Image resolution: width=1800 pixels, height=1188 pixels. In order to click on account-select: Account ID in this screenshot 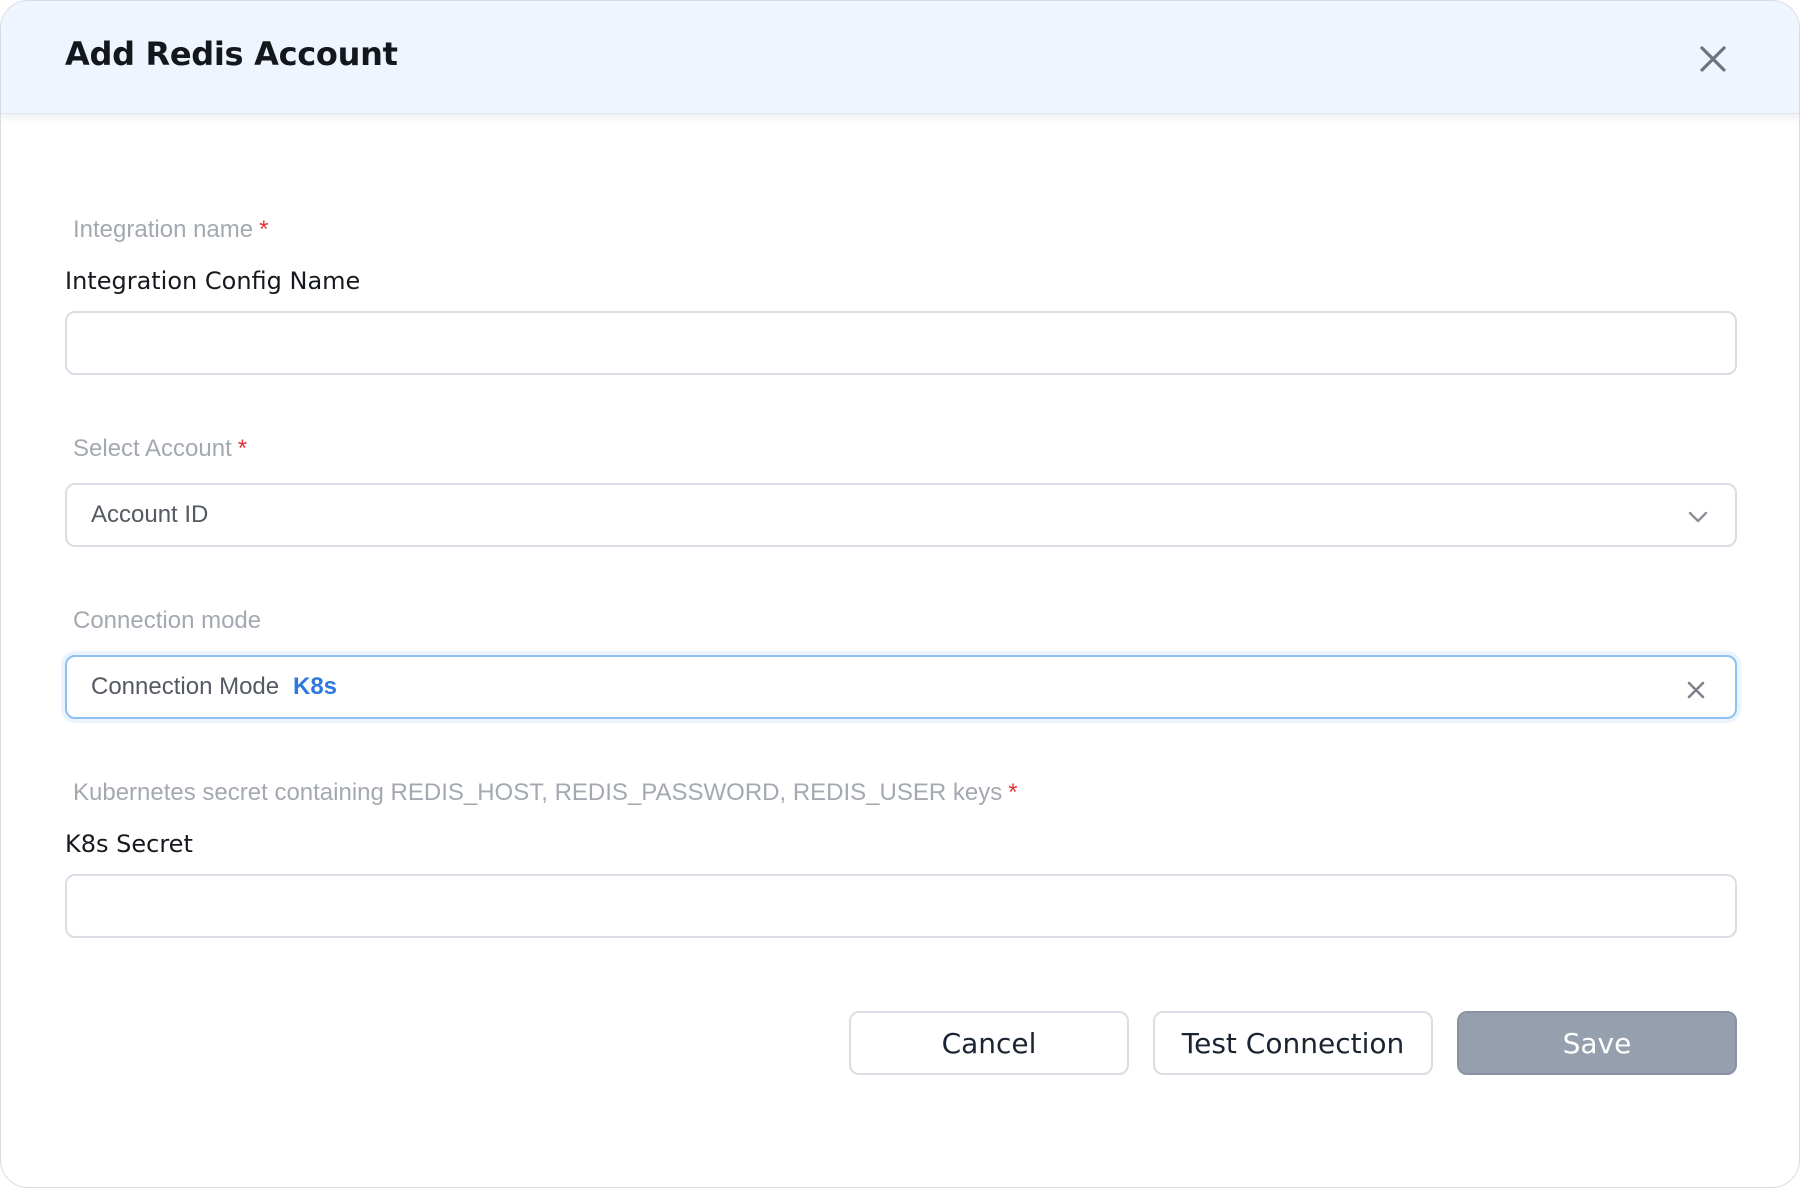, I will do `click(901, 515)`.